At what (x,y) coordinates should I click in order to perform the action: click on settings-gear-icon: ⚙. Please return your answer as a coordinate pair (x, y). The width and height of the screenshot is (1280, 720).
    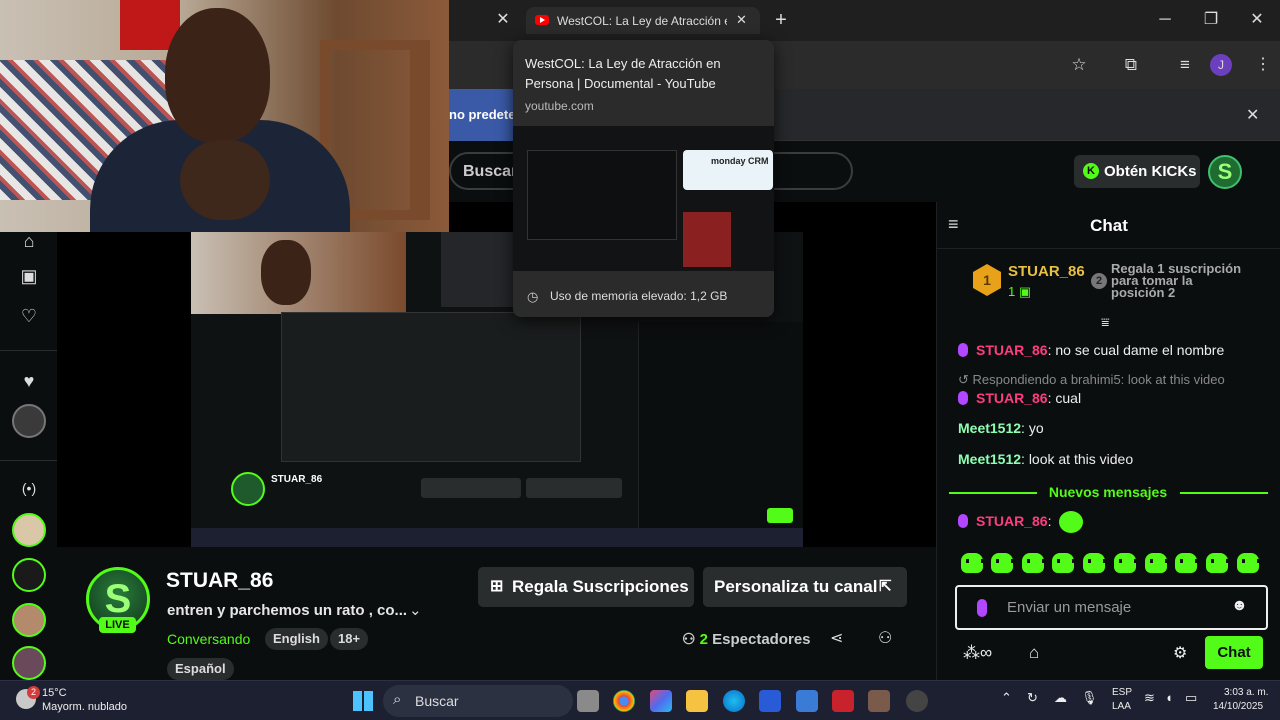
    Looking at the image, I should click on (1180, 653).